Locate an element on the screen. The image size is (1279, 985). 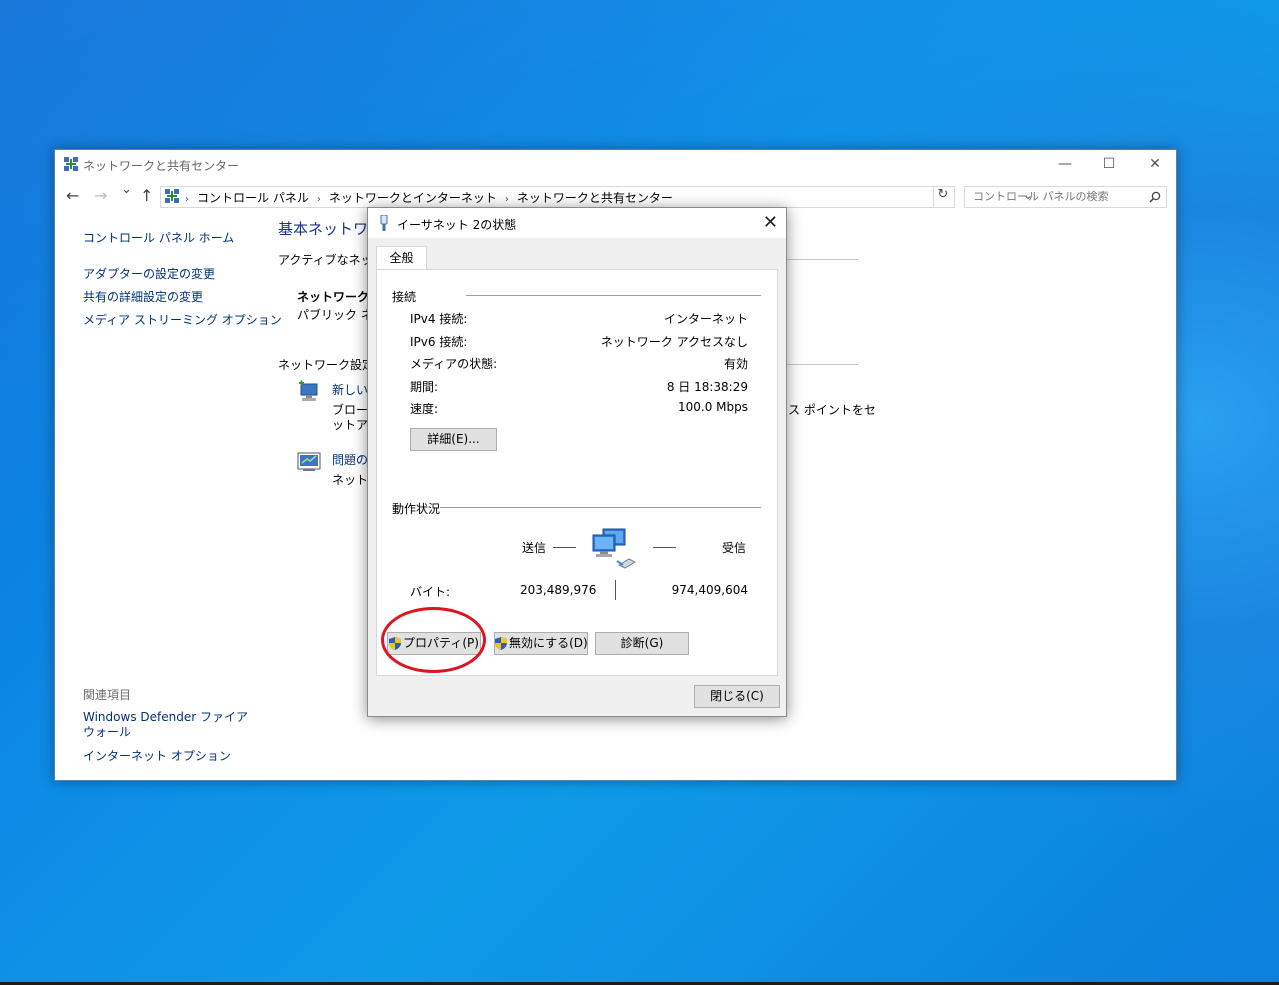
ipv6-value: ネットワーク アクセスなし is located at coordinates (674, 342).